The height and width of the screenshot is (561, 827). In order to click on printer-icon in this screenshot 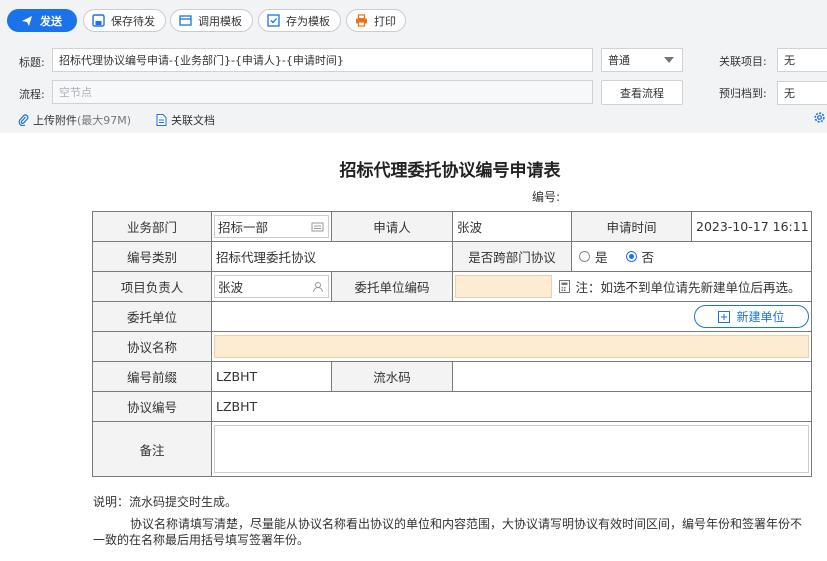, I will do `click(361, 21)`.